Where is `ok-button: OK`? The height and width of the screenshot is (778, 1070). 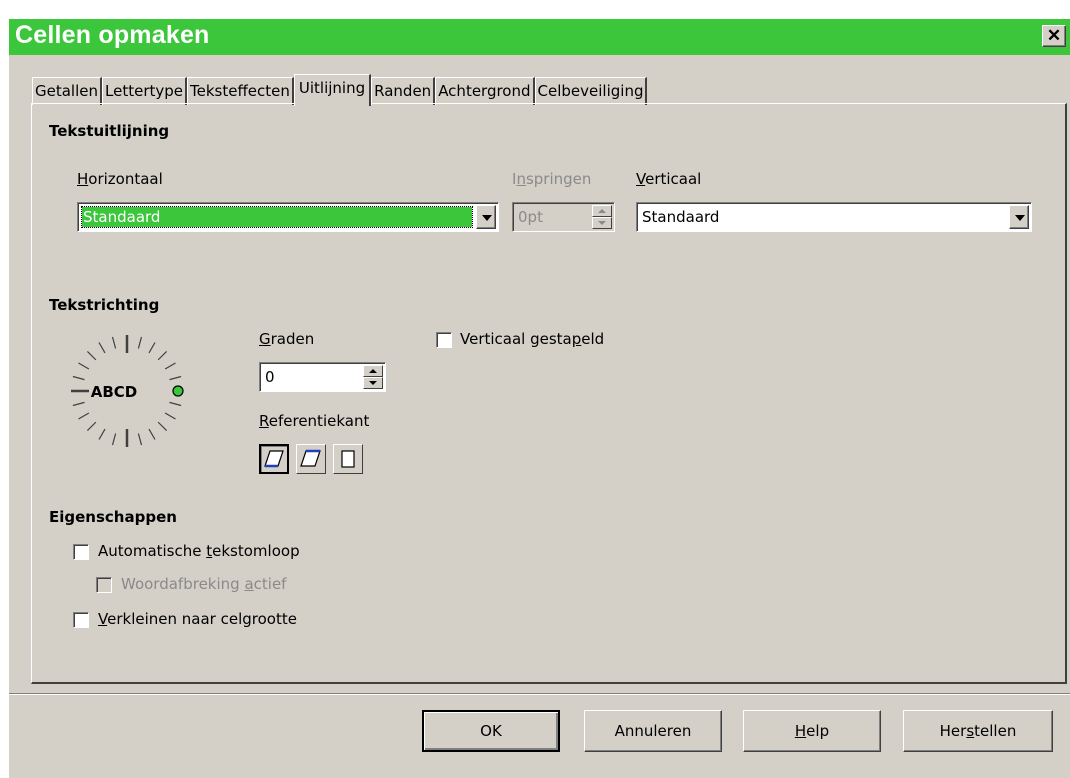 ok-button: OK is located at coordinates (491, 731).